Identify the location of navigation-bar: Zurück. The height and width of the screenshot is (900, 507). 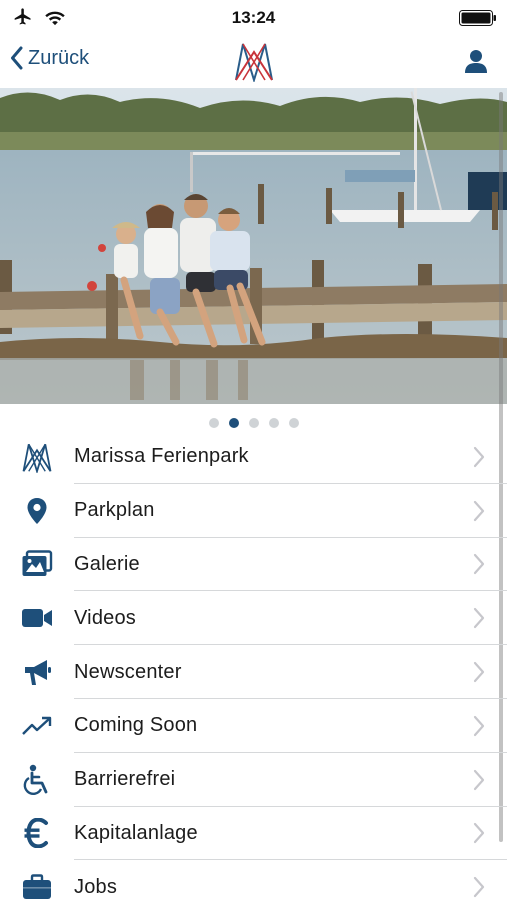
(253, 61).